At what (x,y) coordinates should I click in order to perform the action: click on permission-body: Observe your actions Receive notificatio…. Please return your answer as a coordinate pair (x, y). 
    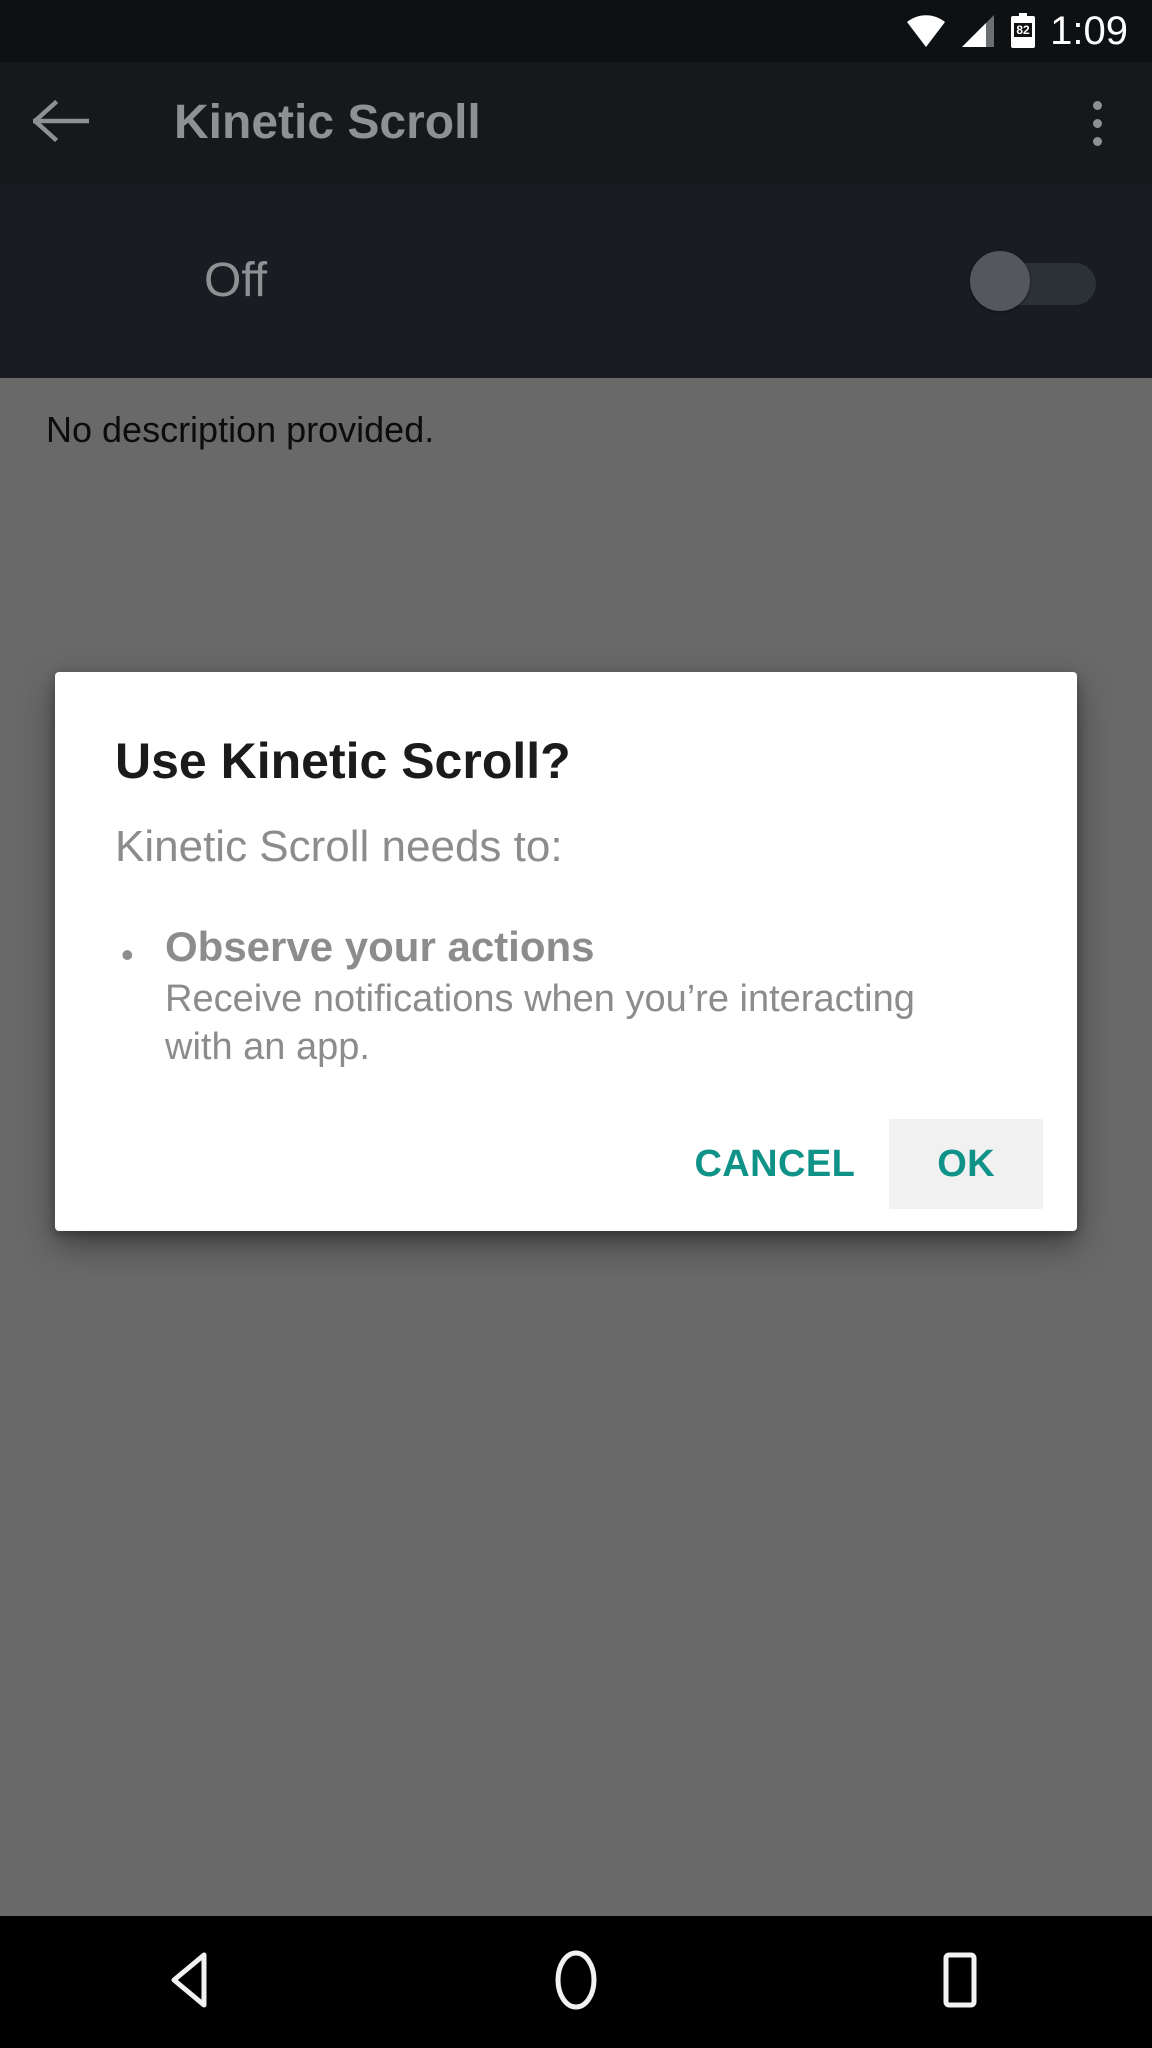
    Looking at the image, I should click on (591, 996).